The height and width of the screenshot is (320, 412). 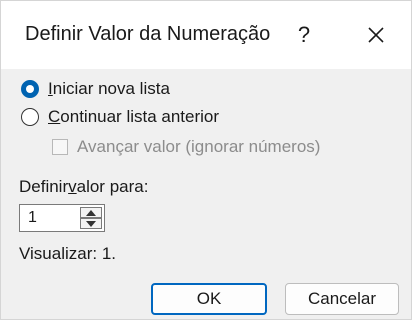 I want to click on value-spinner: 1, so click(x=62, y=218).